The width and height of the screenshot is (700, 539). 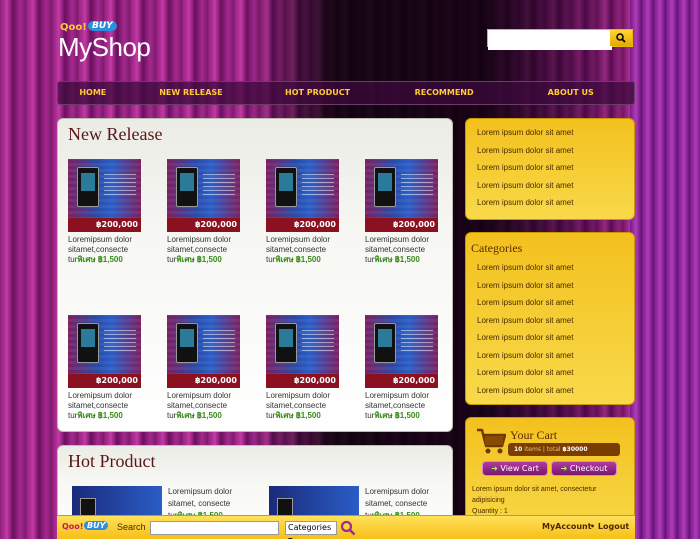 I want to click on category-select: Categories ▼, so click(x=311, y=530).